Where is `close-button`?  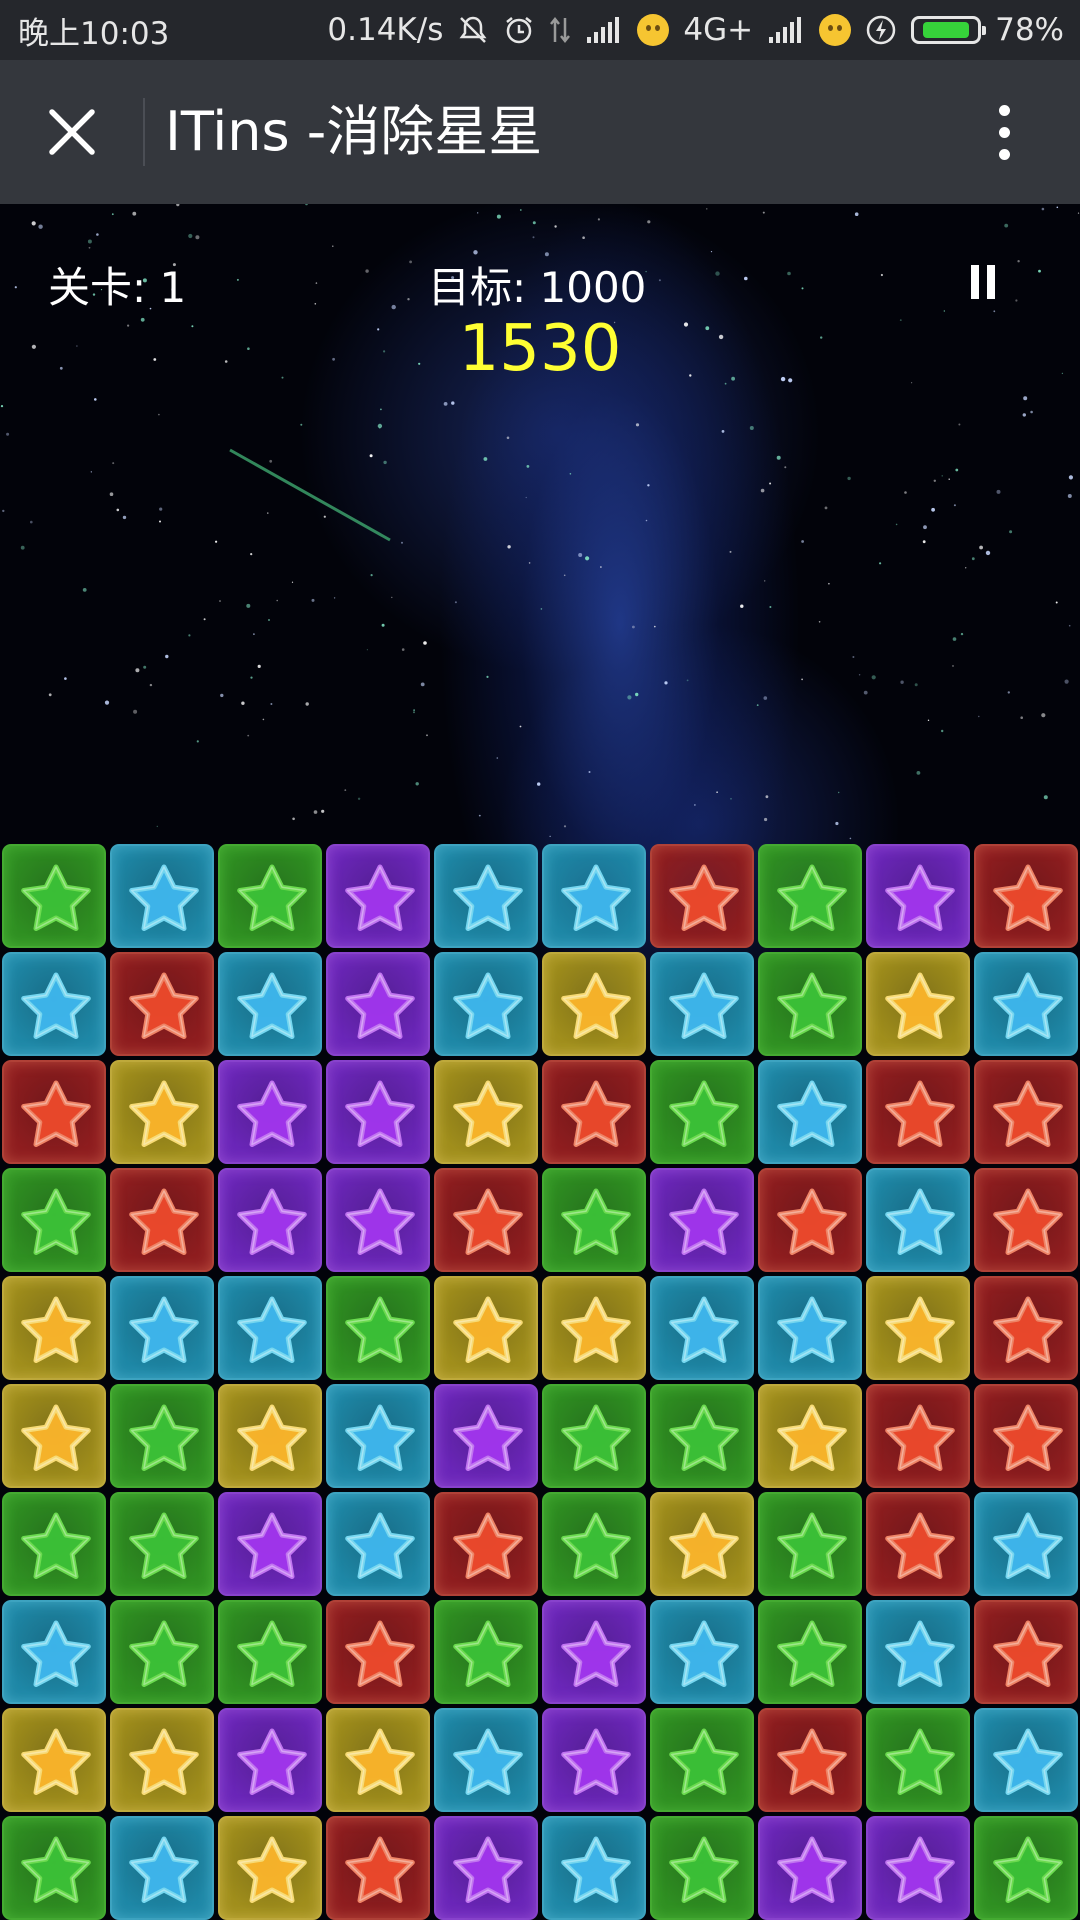 close-button is located at coordinates (72, 132).